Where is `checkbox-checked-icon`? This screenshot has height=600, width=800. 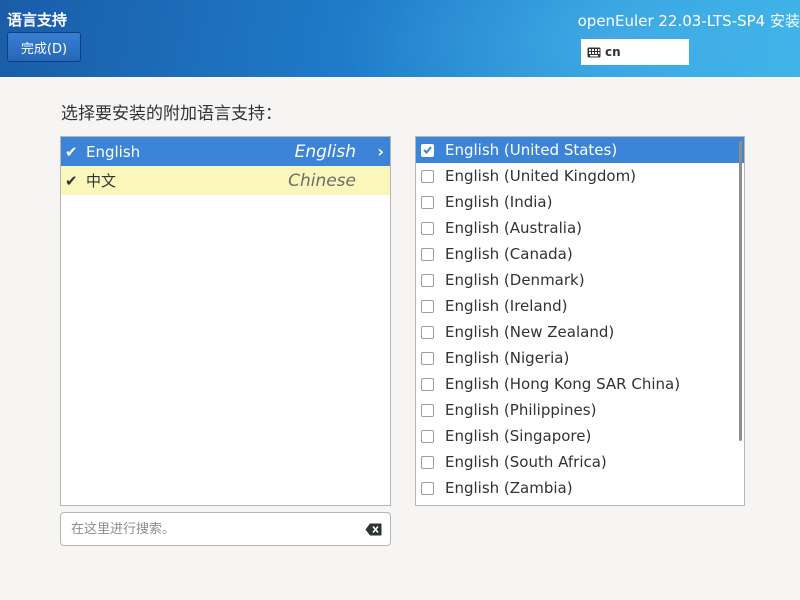 checkbox-checked-icon is located at coordinates (427, 150).